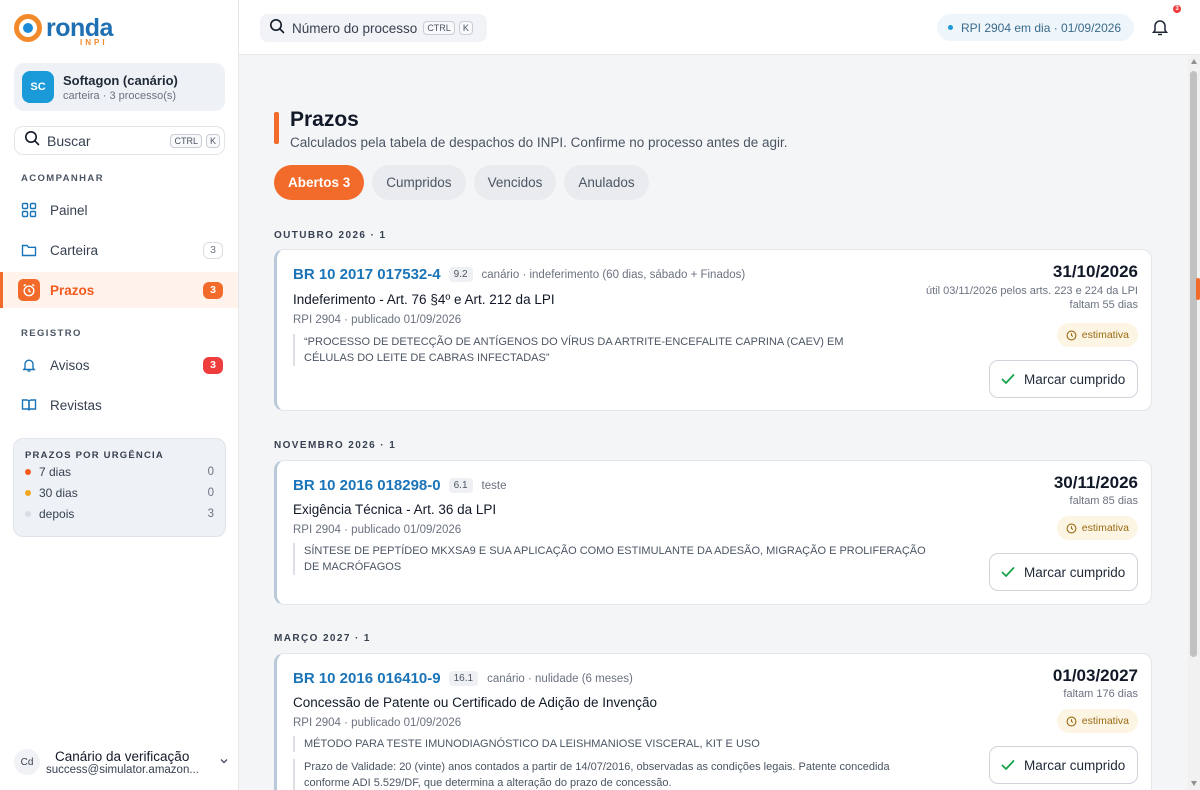 The height and width of the screenshot is (790, 1200). Describe the element at coordinates (210, 513) in the screenshot. I see `urgency-count: 3` at that location.